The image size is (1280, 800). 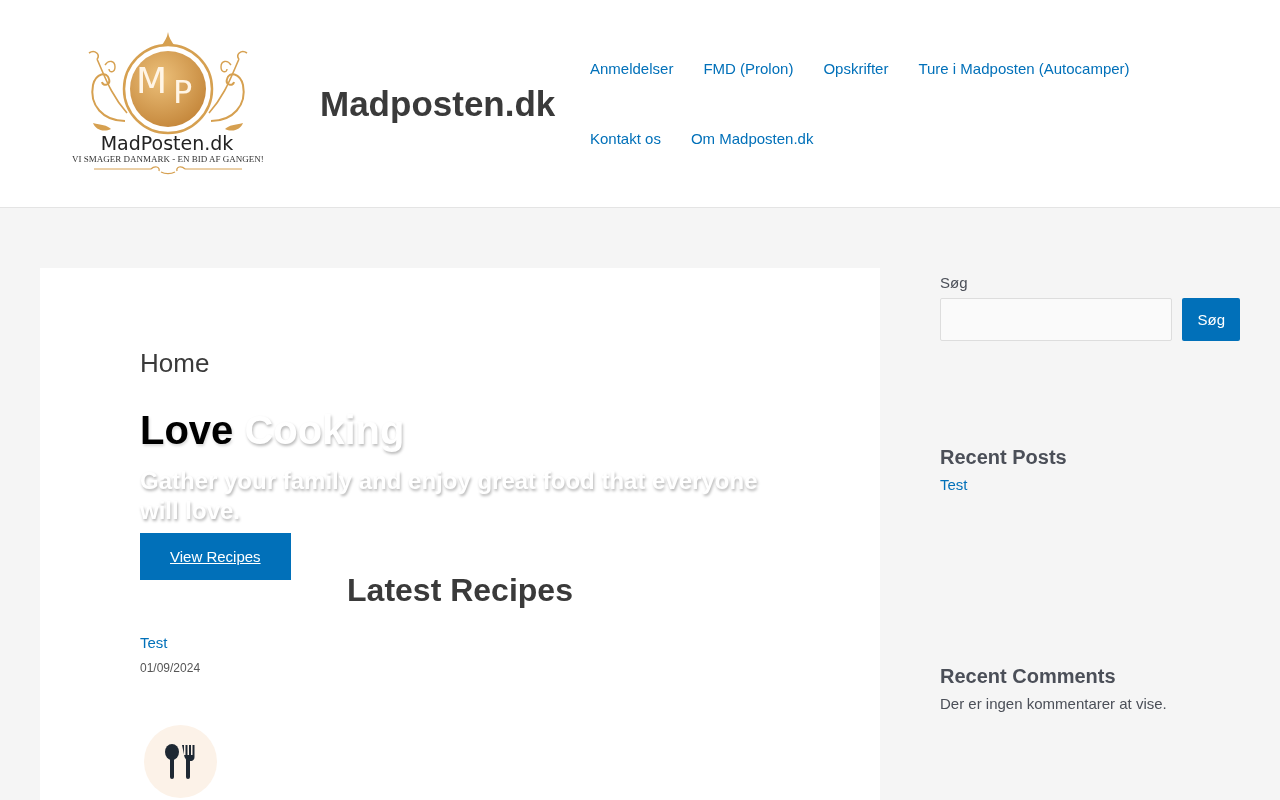 What do you see at coordinates (167, 142) in the screenshot?
I see `logo-wordmark: MadPosten.dk` at bounding box center [167, 142].